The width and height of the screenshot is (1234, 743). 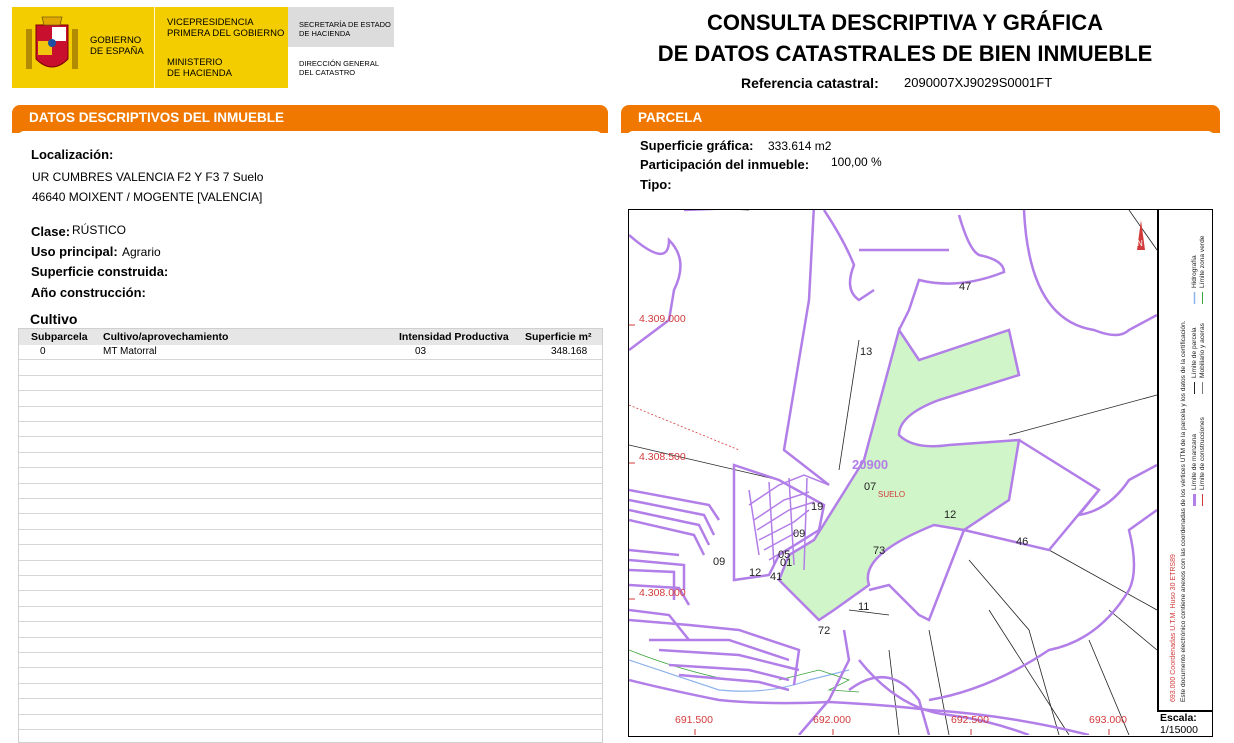 What do you see at coordinates (662, 457) in the screenshot?
I see `y-coord-label: 4.308.500` at bounding box center [662, 457].